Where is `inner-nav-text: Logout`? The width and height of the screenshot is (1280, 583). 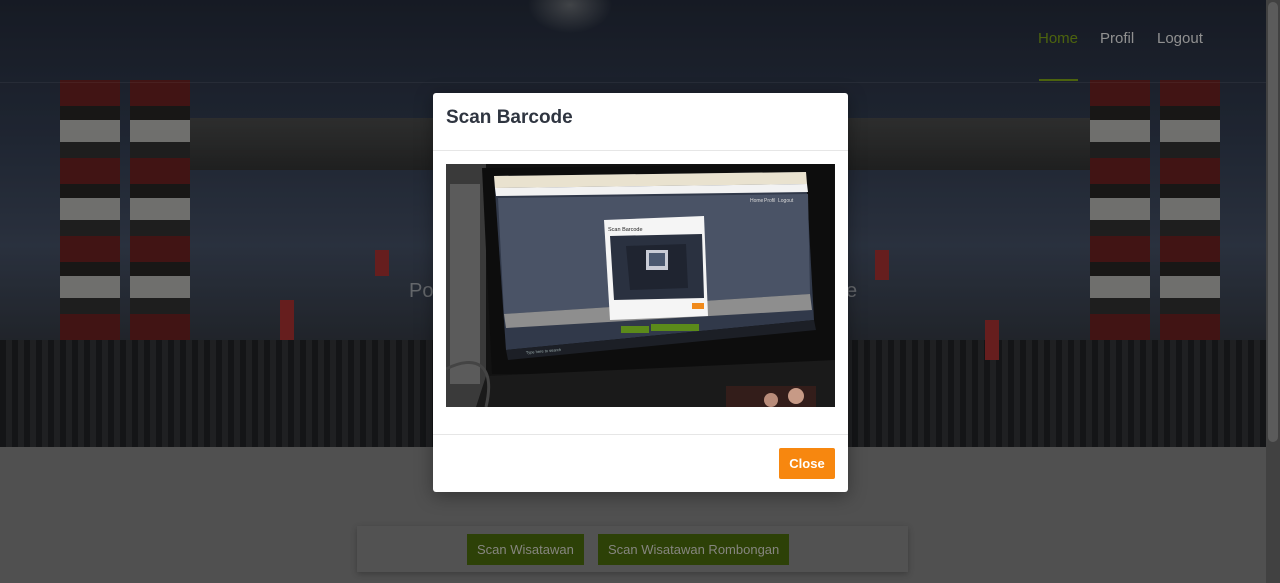
inner-nav-text: Logout is located at coordinates (786, 201).